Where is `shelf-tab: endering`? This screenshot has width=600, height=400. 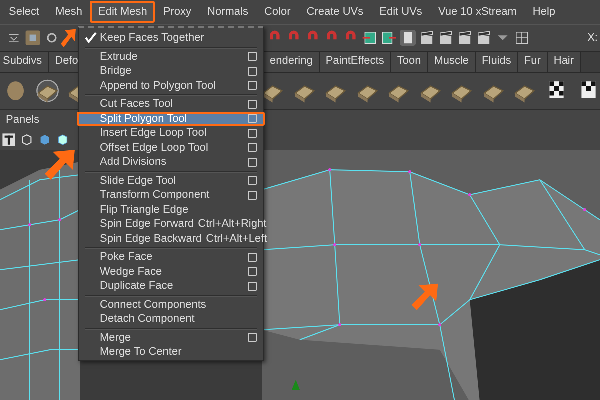
shelf-tab: endering is located at coordinates (292, 62).